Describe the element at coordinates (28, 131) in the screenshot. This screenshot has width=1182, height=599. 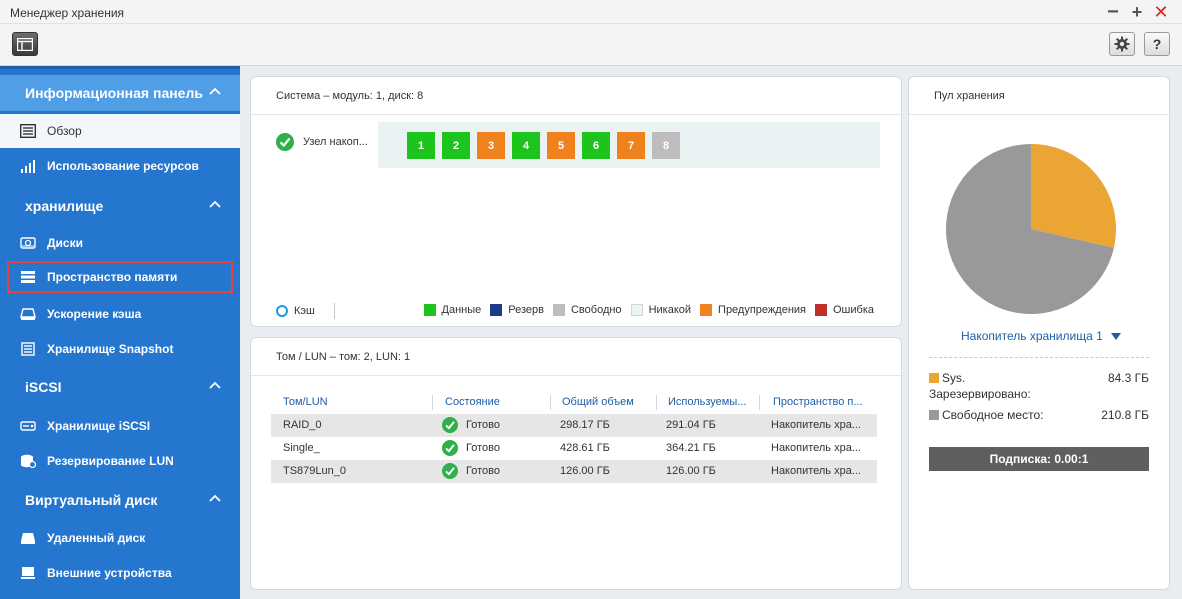
I see `overview-icon` at that location.